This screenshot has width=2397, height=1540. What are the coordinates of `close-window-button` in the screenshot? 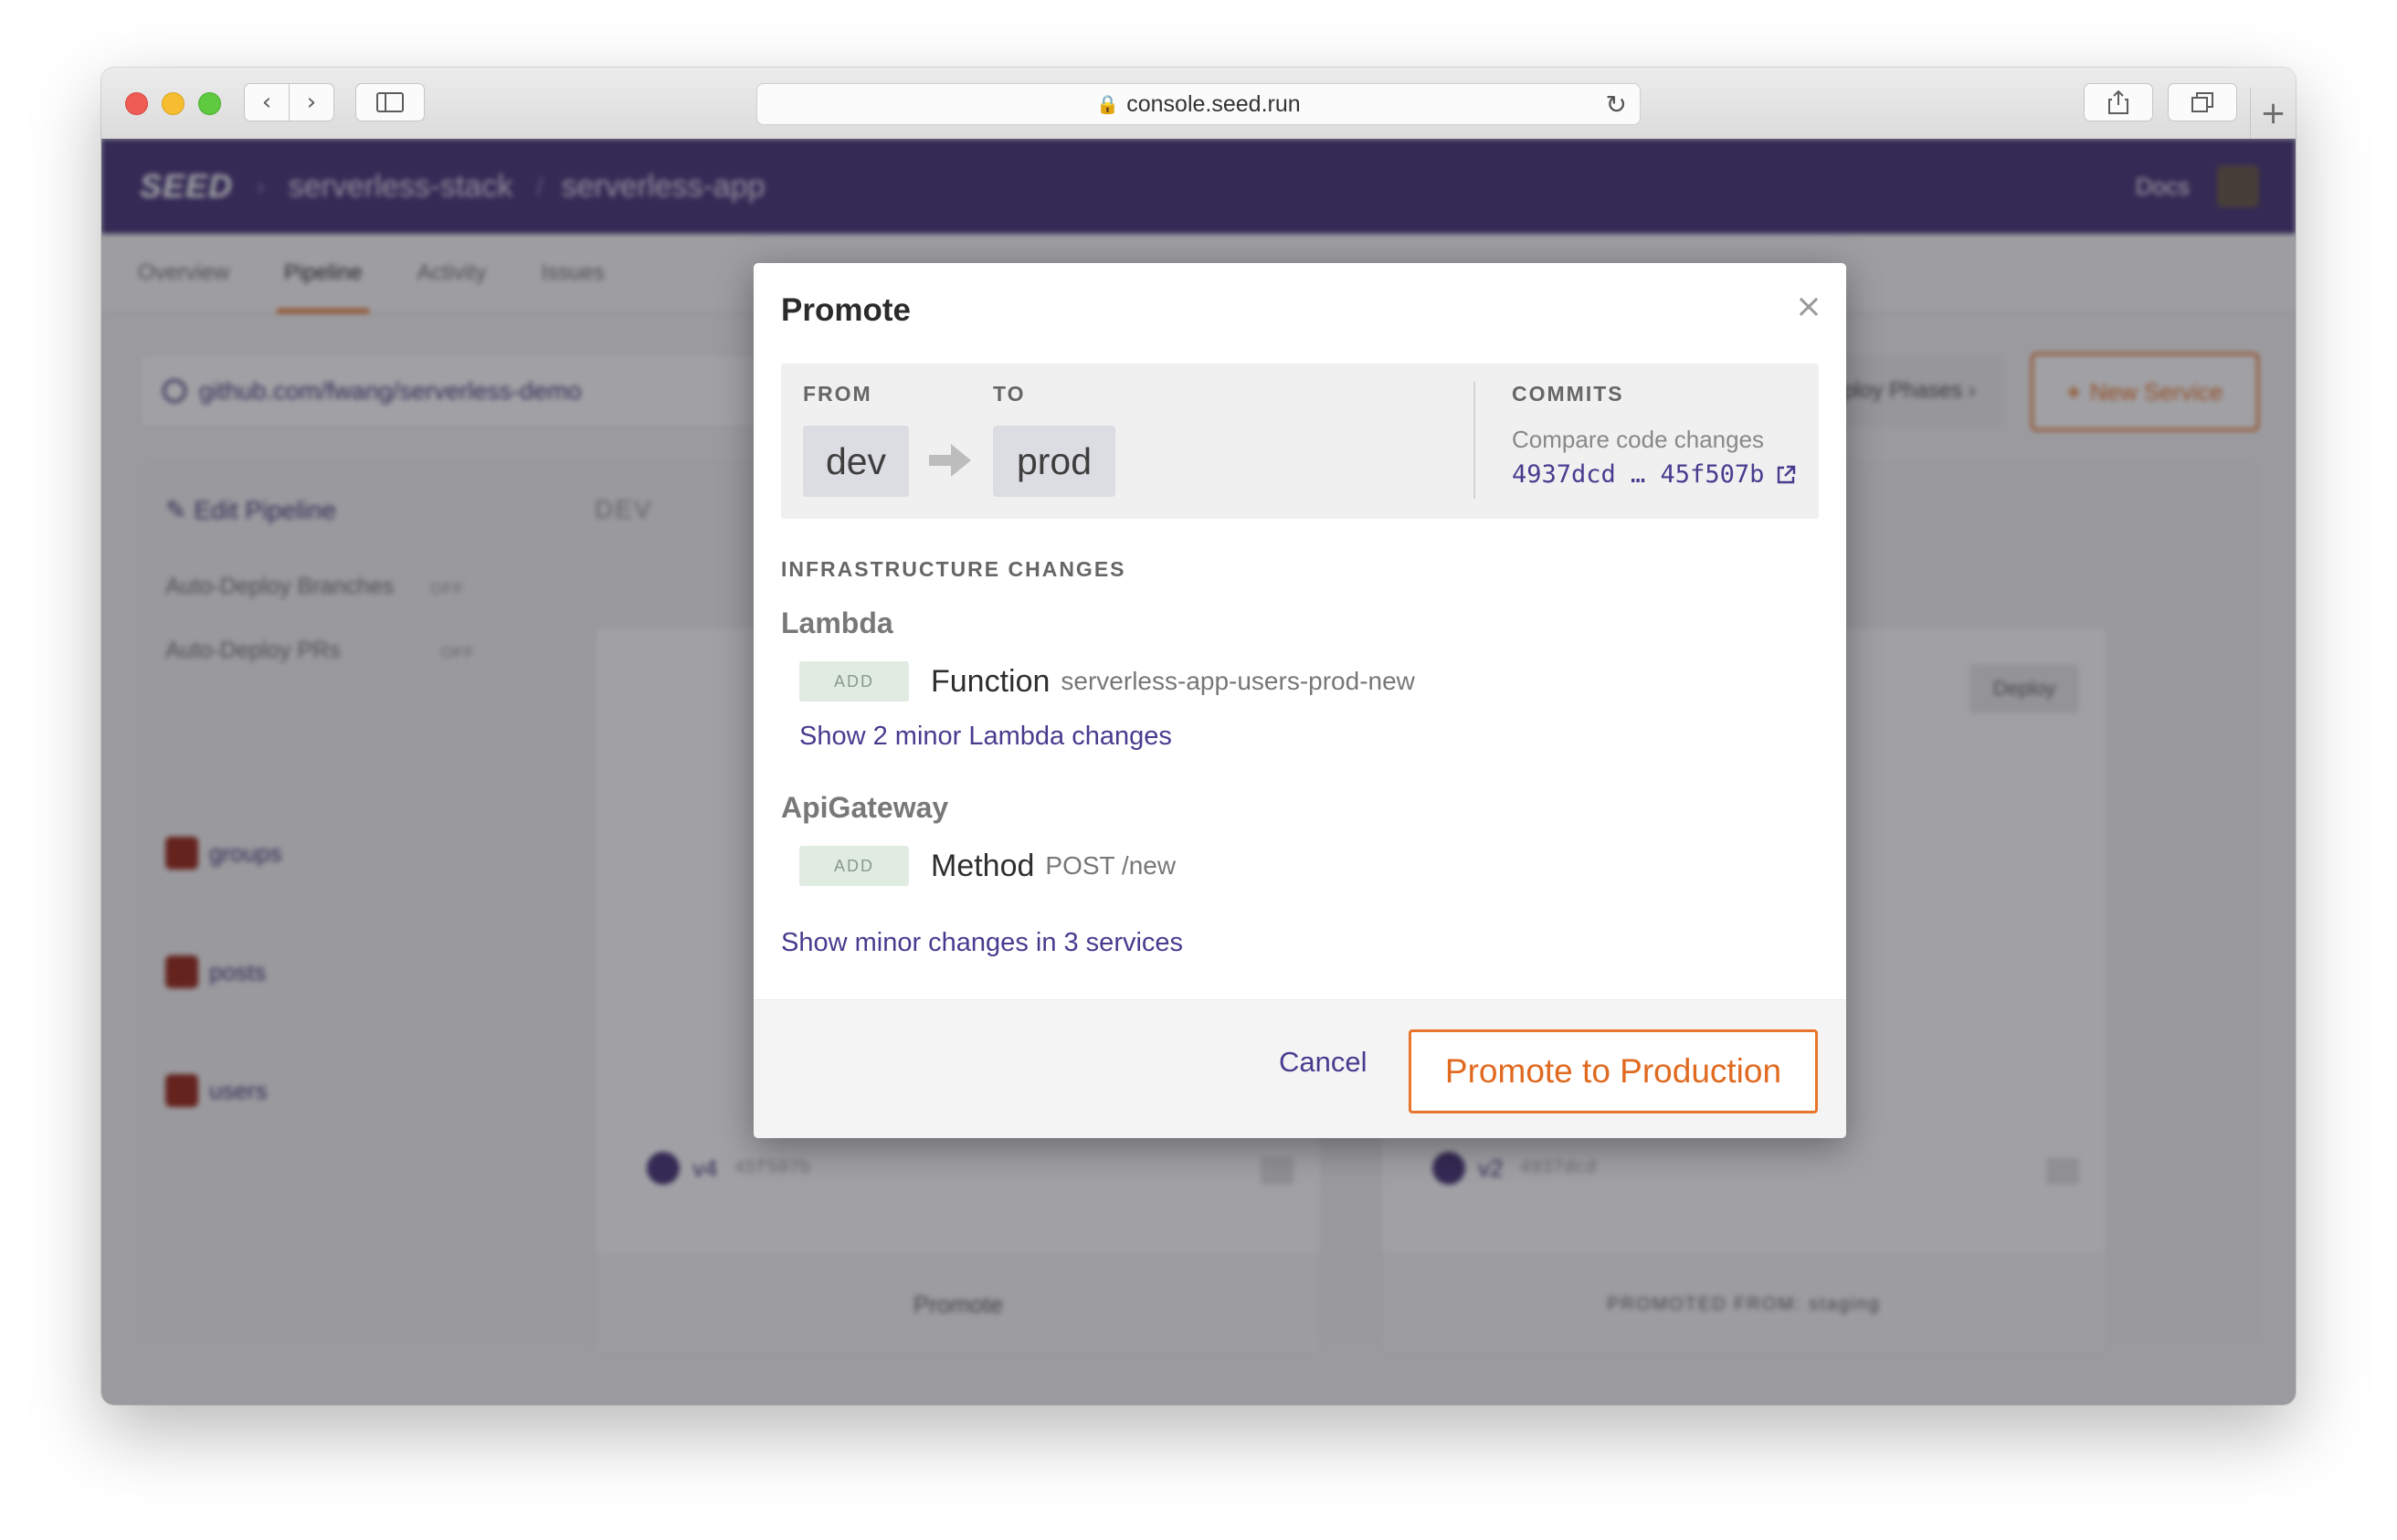 It's located at (136, 103).